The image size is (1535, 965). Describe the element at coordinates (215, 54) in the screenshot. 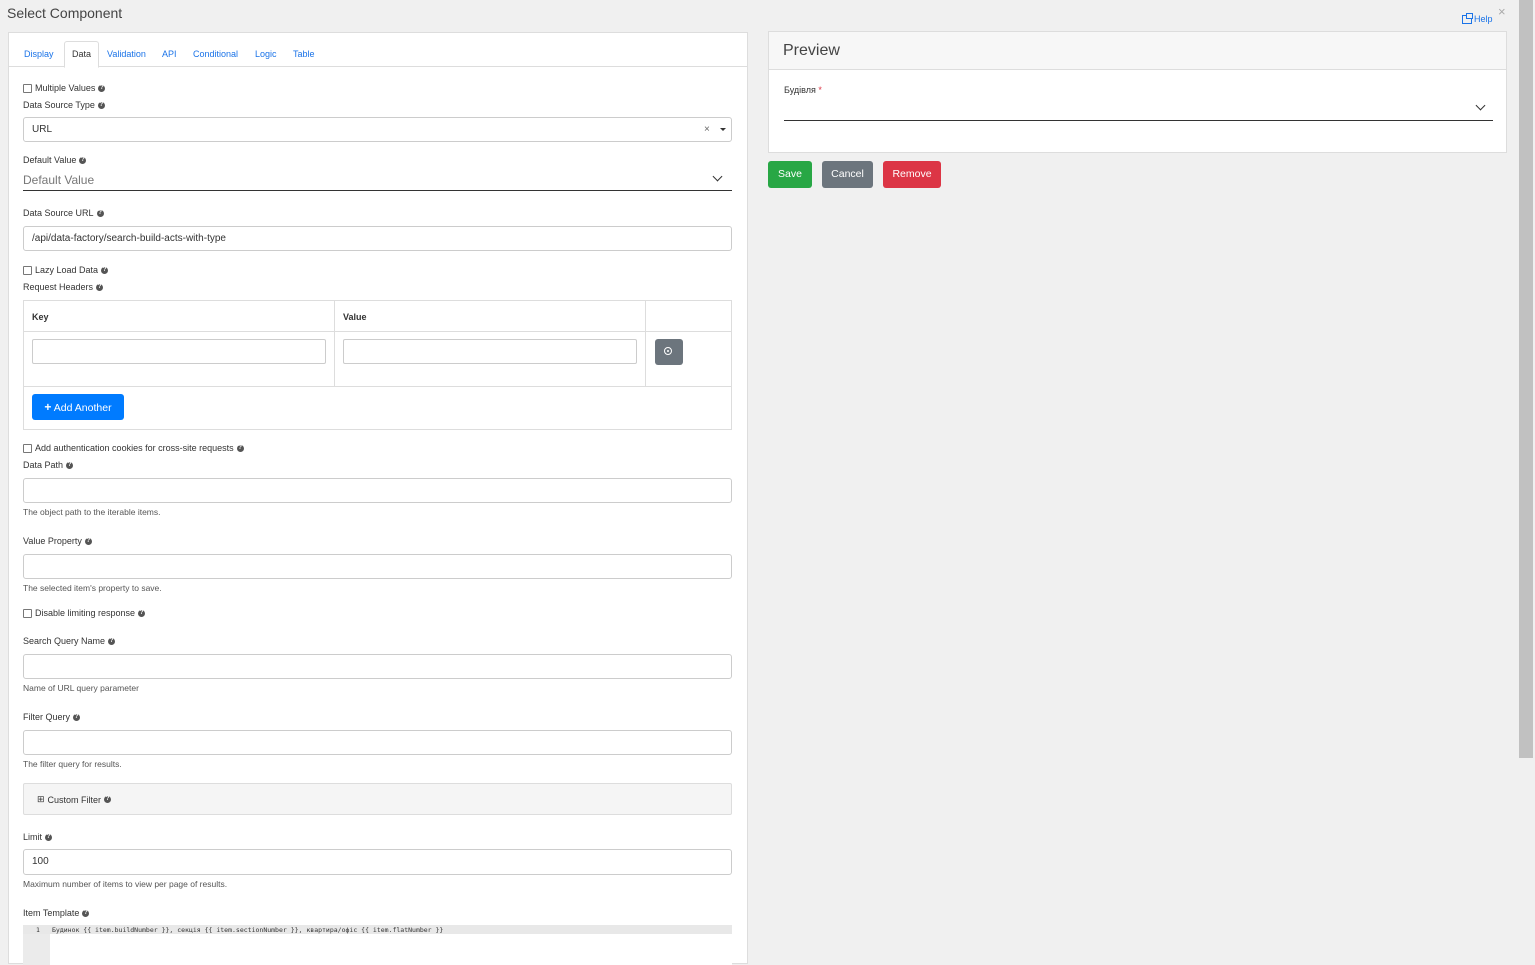

I see `tab-conditional: Conditional` at that location.